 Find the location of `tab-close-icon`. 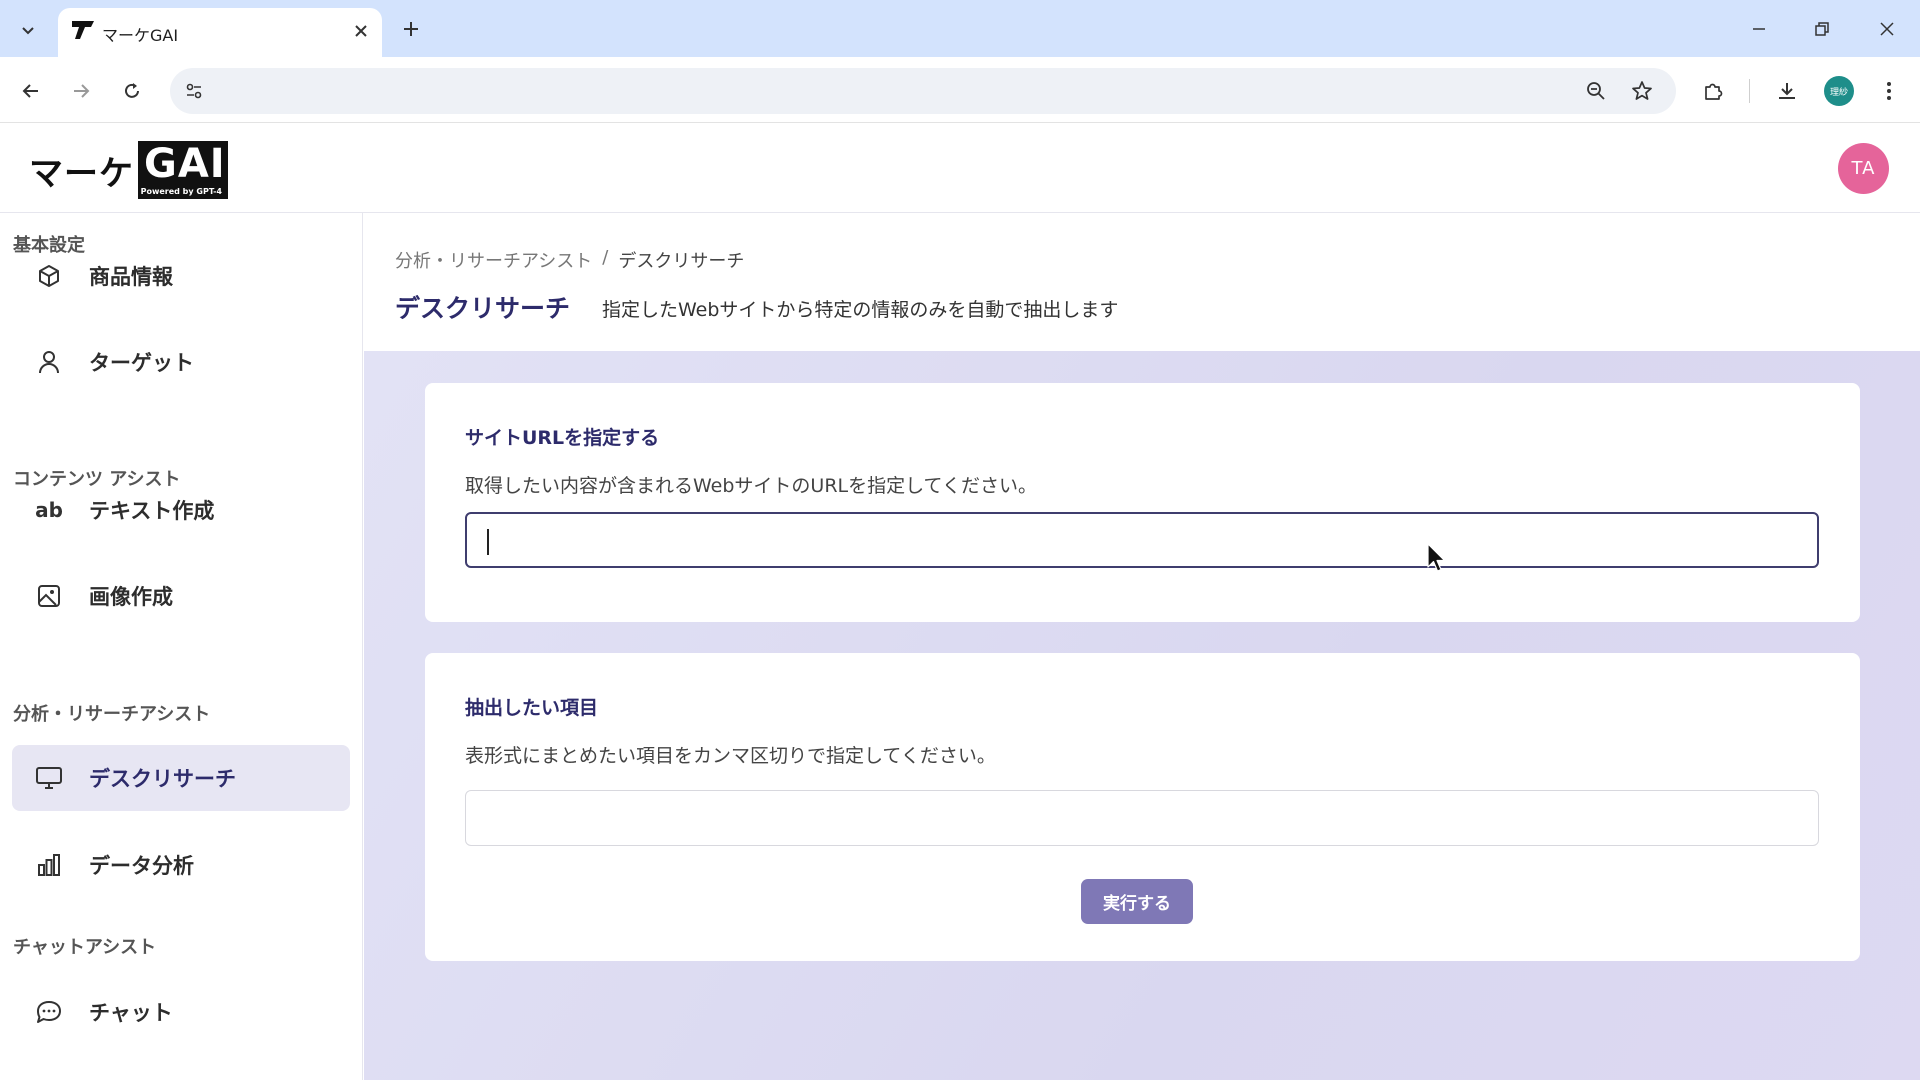

tab-close-icon is located at coordinates (361, 31).